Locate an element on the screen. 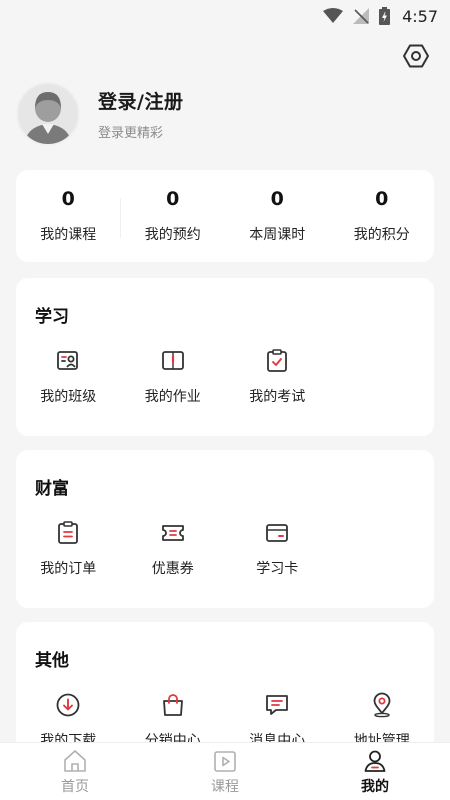  download-icon is located at coordinates (68, 705).